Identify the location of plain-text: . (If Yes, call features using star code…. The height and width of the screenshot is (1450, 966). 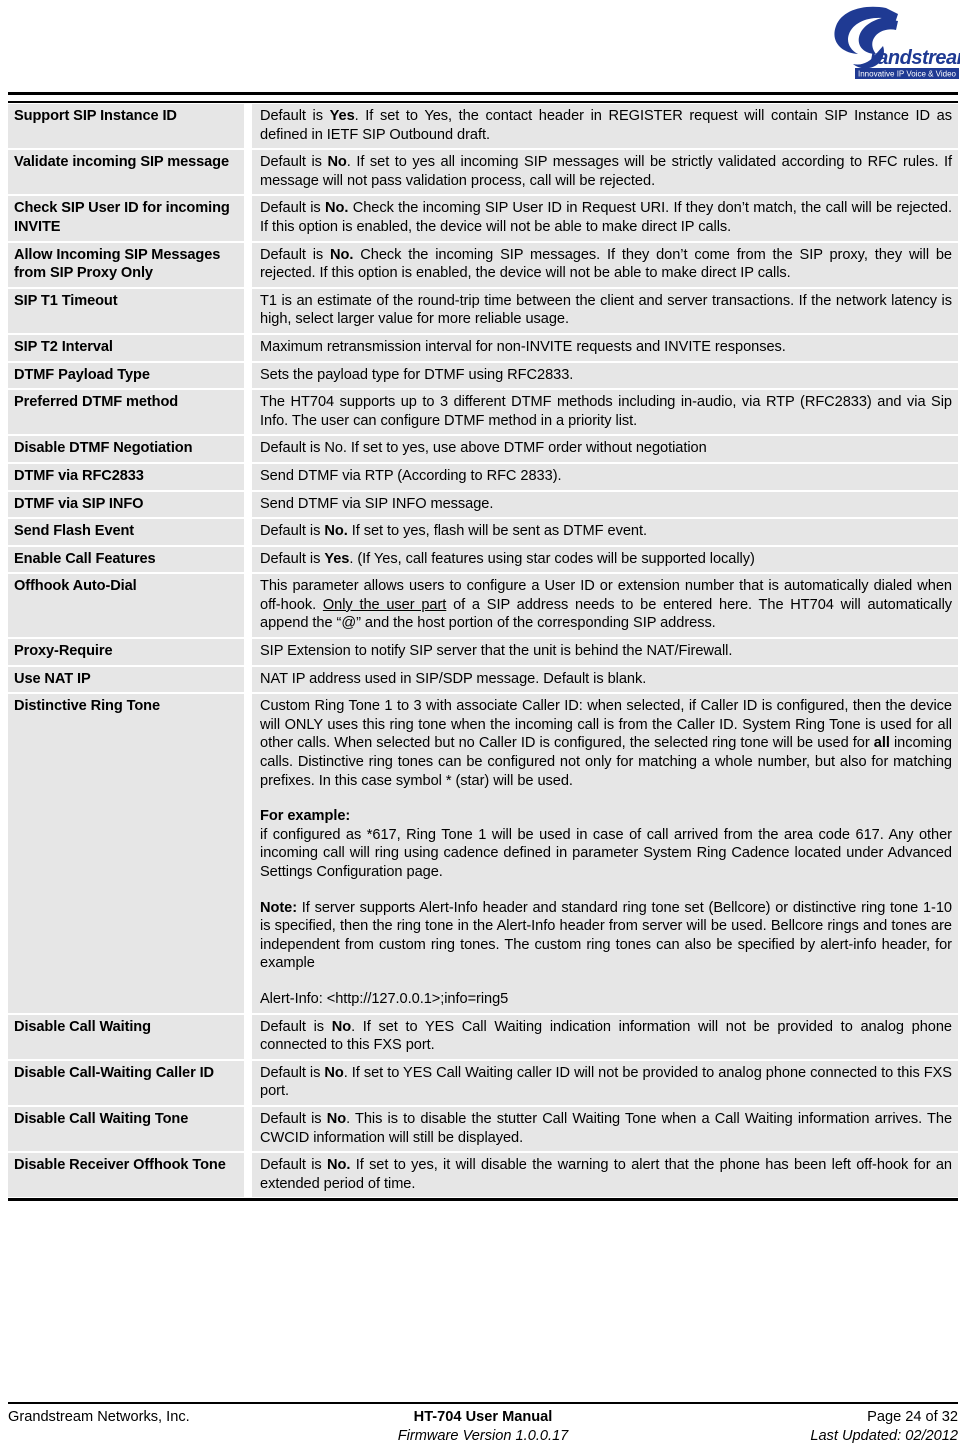
(552, 558).